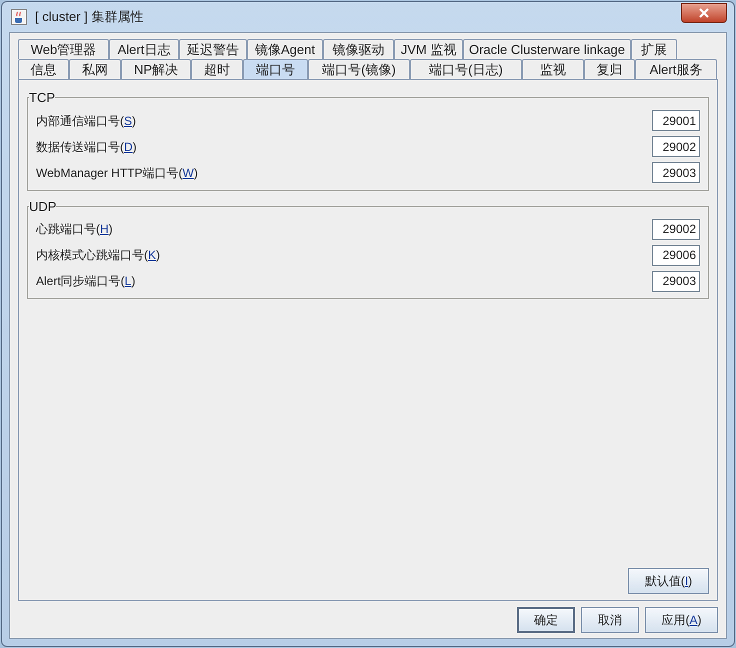 Image resolution: width=736 pixels, height=648 pixels. What do you see at coordinates (285, 49) in the screenshot?
I see `tab: 镜像Agent` at bounding box center [285, 49].